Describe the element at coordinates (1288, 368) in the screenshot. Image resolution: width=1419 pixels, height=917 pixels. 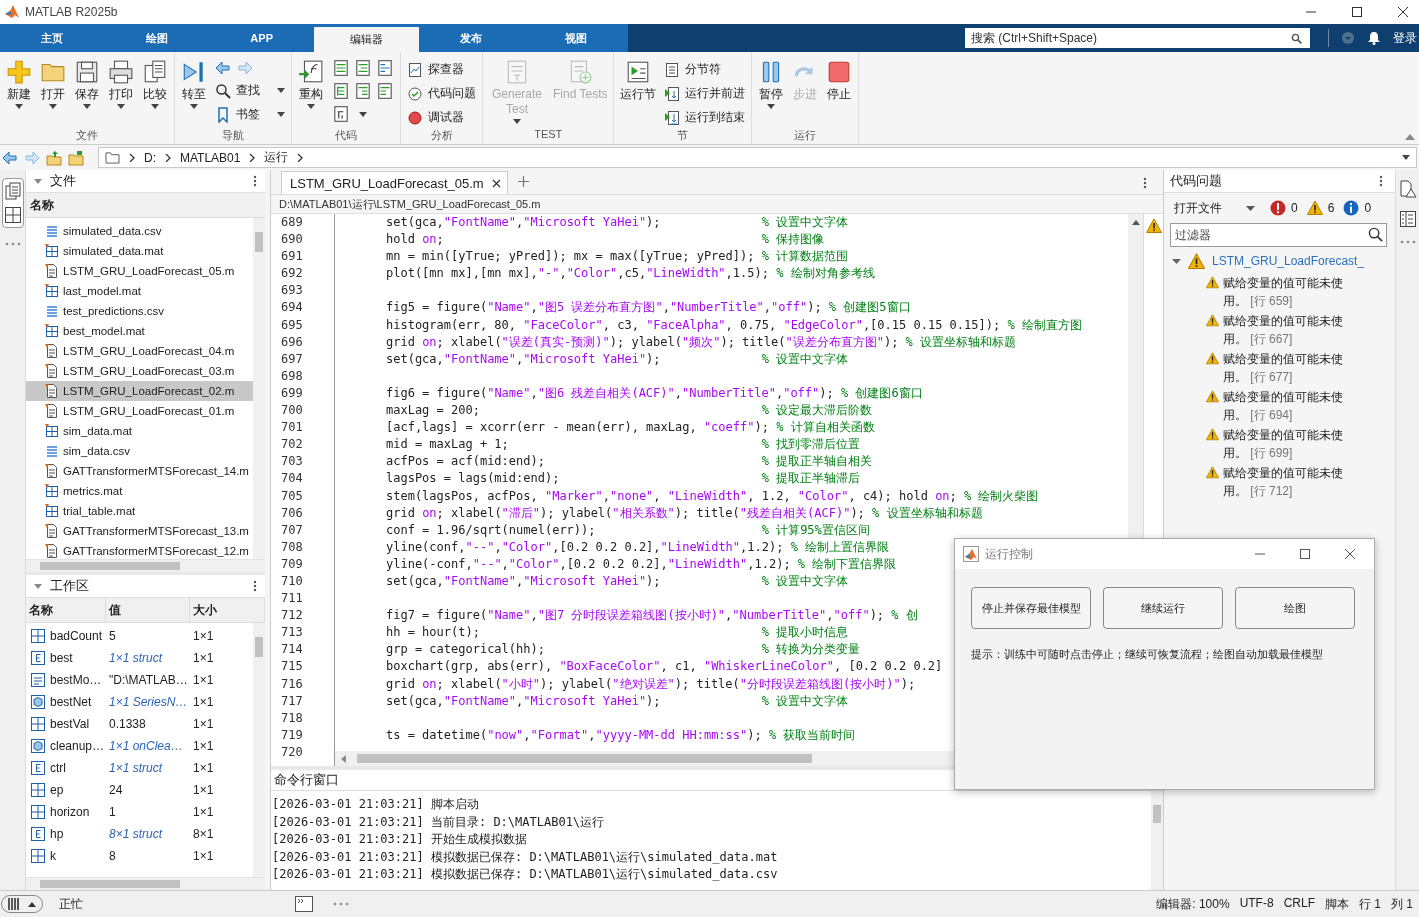
I see `issue-text: 赋给变量的值可能未使用。 [行 677]` at that location.